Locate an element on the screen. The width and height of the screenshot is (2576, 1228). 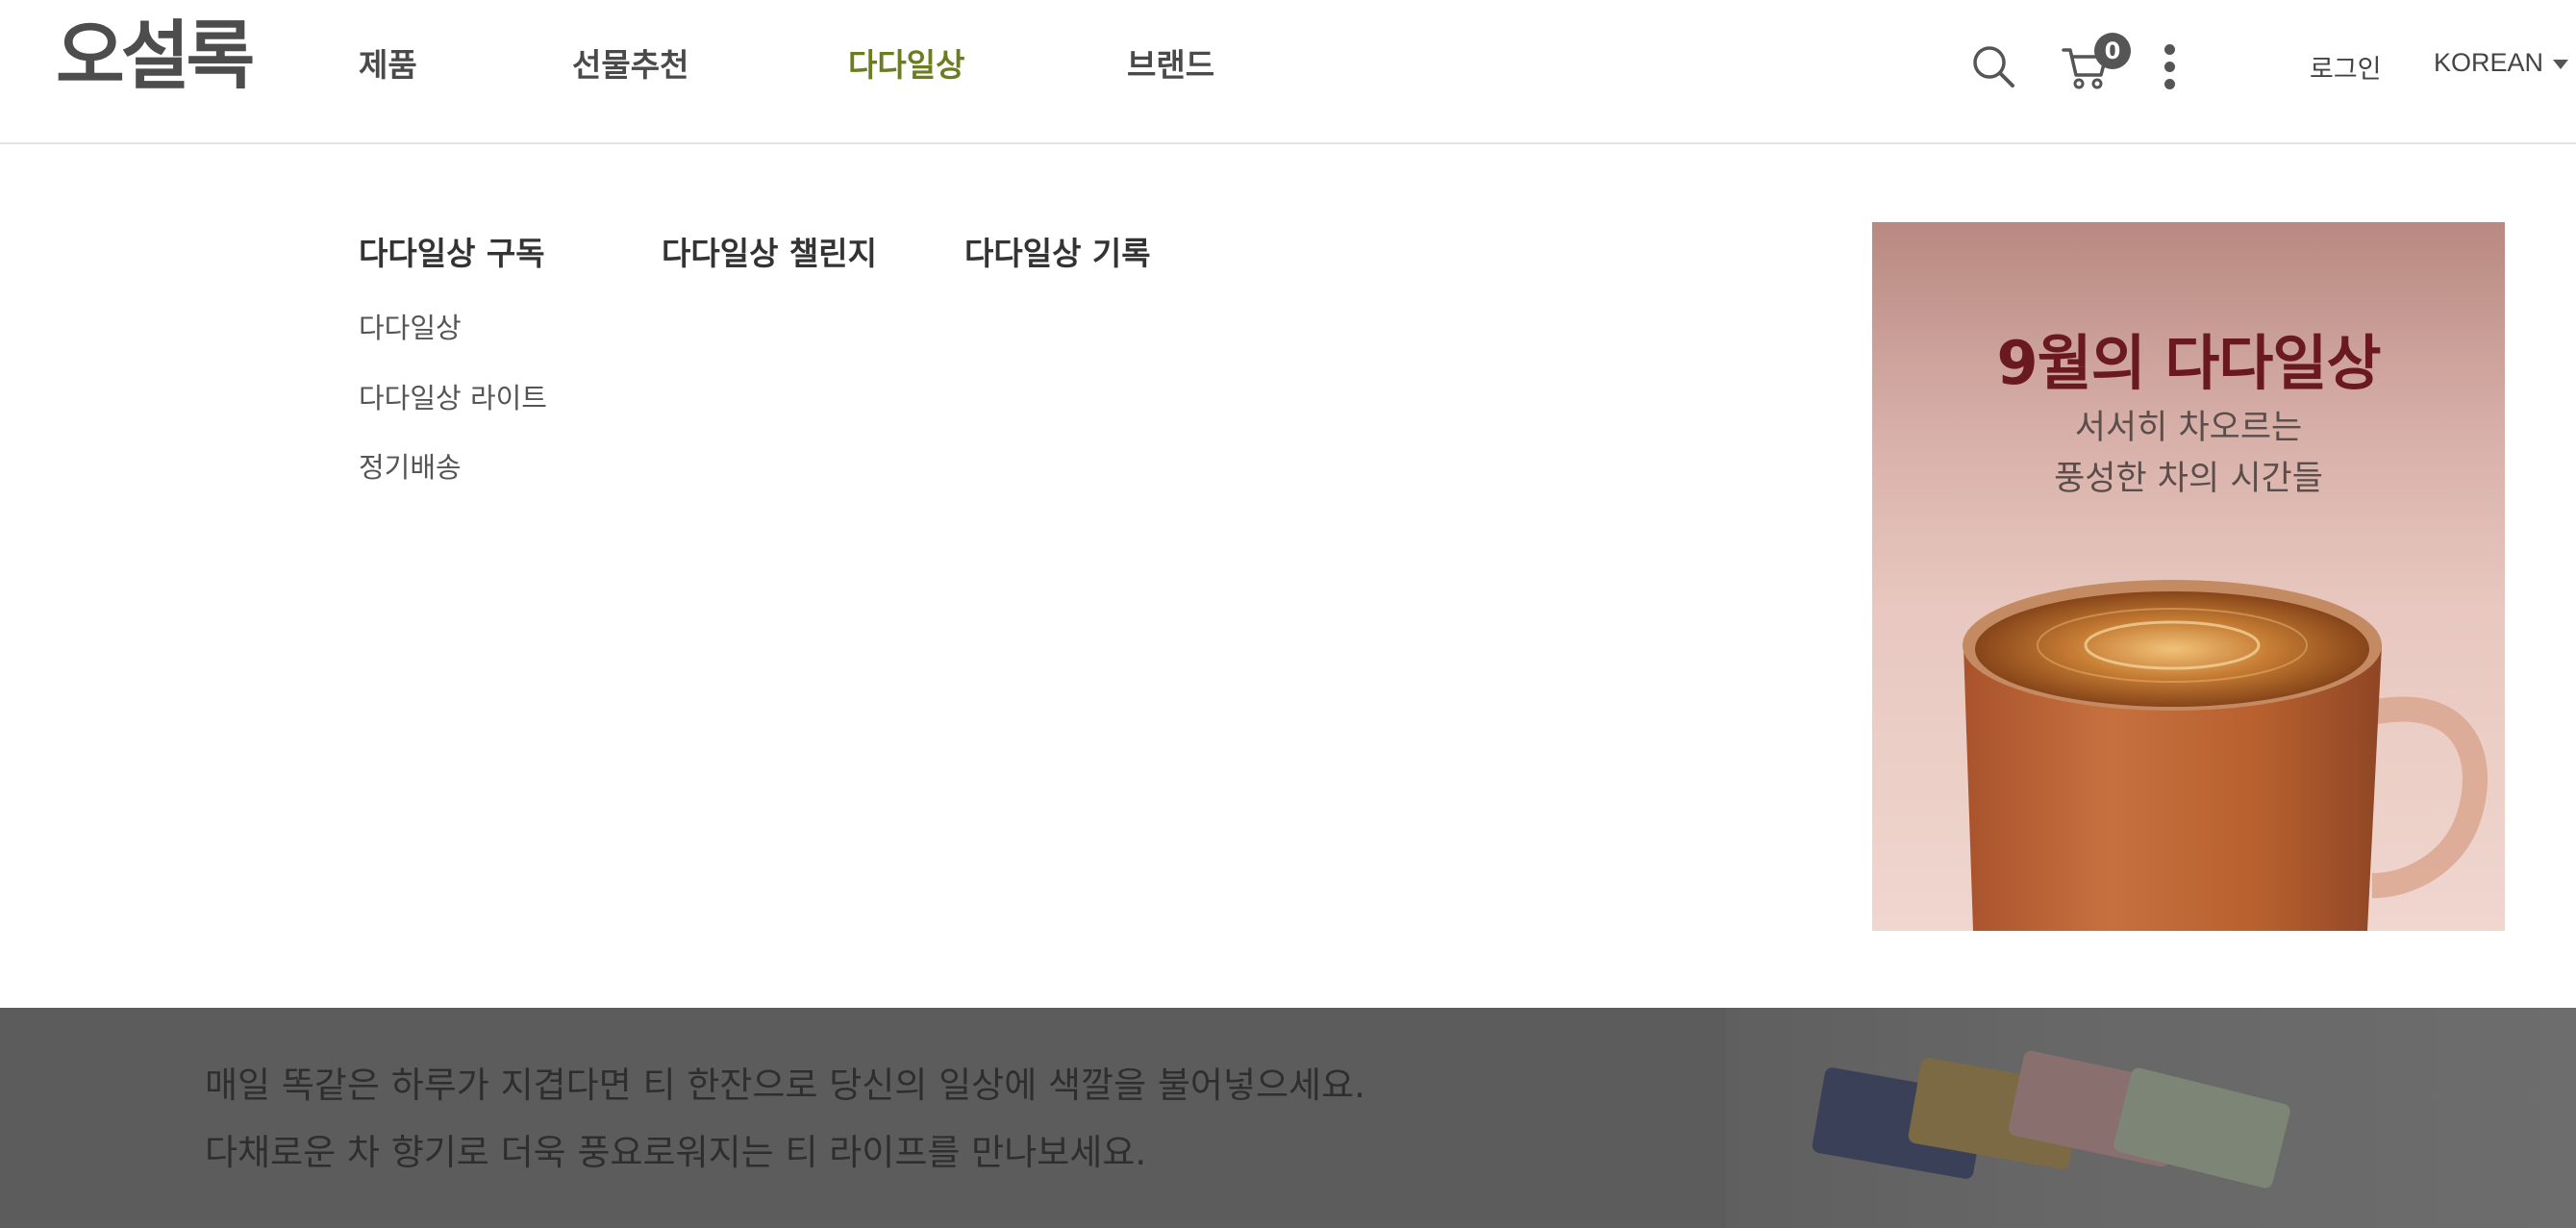
login-link: 로그인 is located at coordinates (2346, 67).